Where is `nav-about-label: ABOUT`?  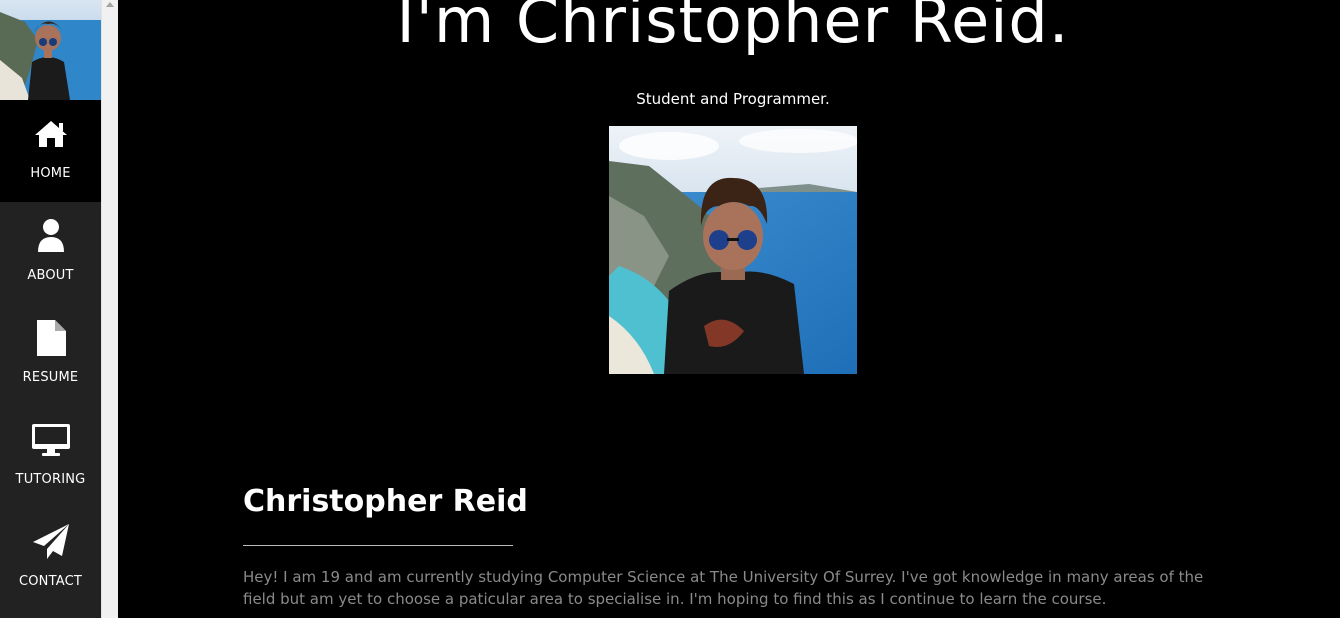 nav-about-label: ABOUT is located at coordinates (50, 275).